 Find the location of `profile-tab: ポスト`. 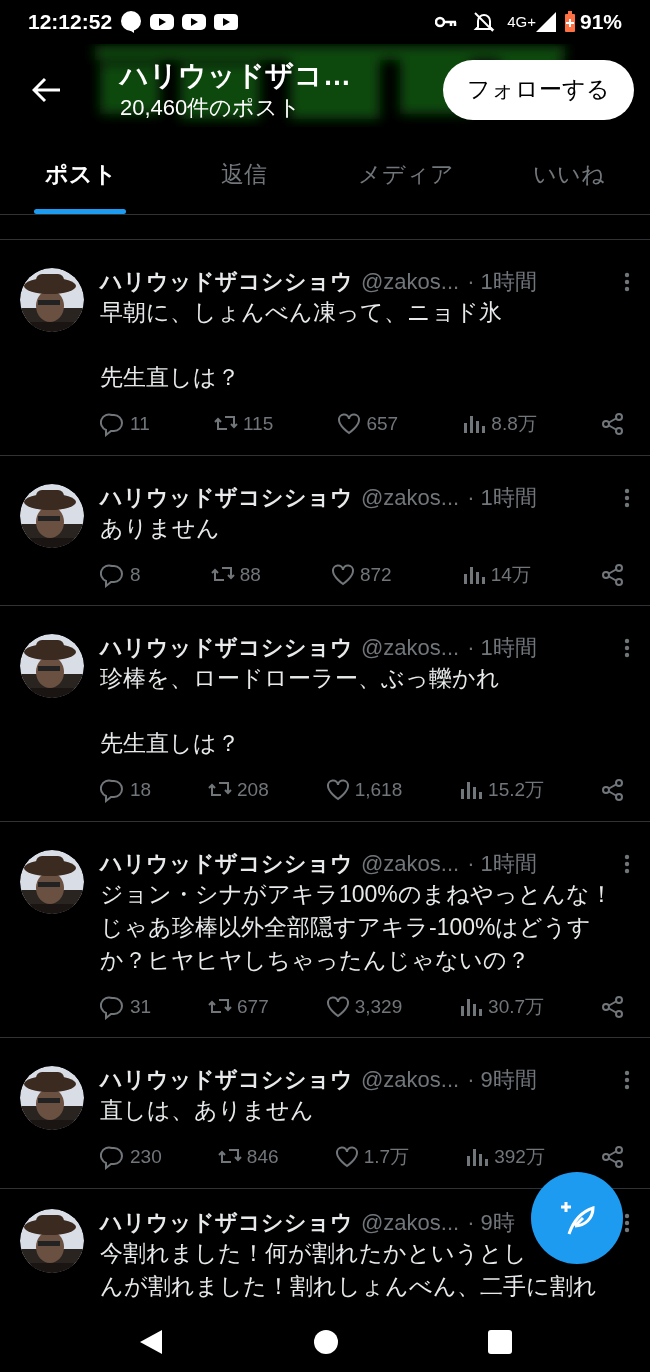

profile-tab: ポスト is located at coordinates (81, 174).